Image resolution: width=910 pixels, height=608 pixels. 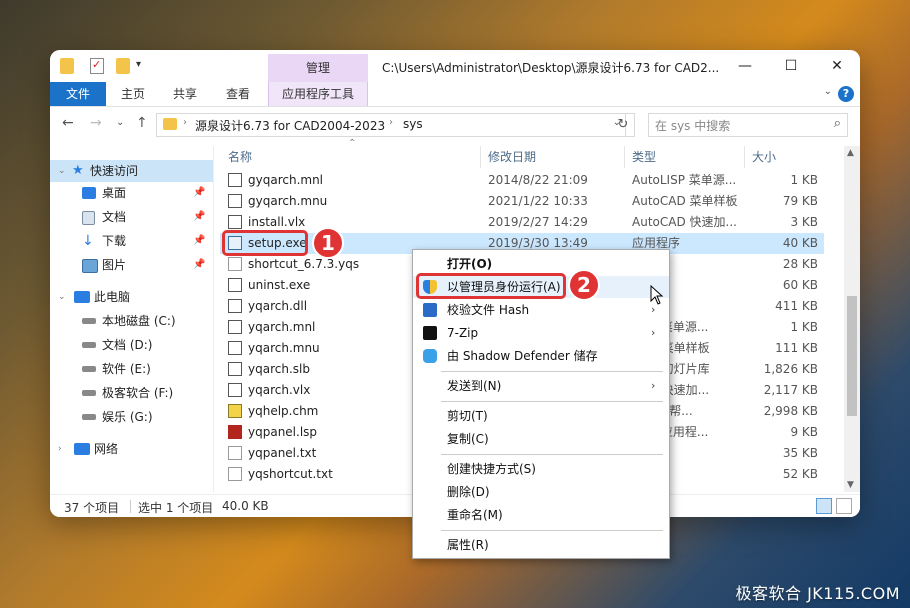 What do you see at coordinates (475, 515) in the screenshot?
I see `menu-label: 重命名(M)` at bounding box center [475, 515].